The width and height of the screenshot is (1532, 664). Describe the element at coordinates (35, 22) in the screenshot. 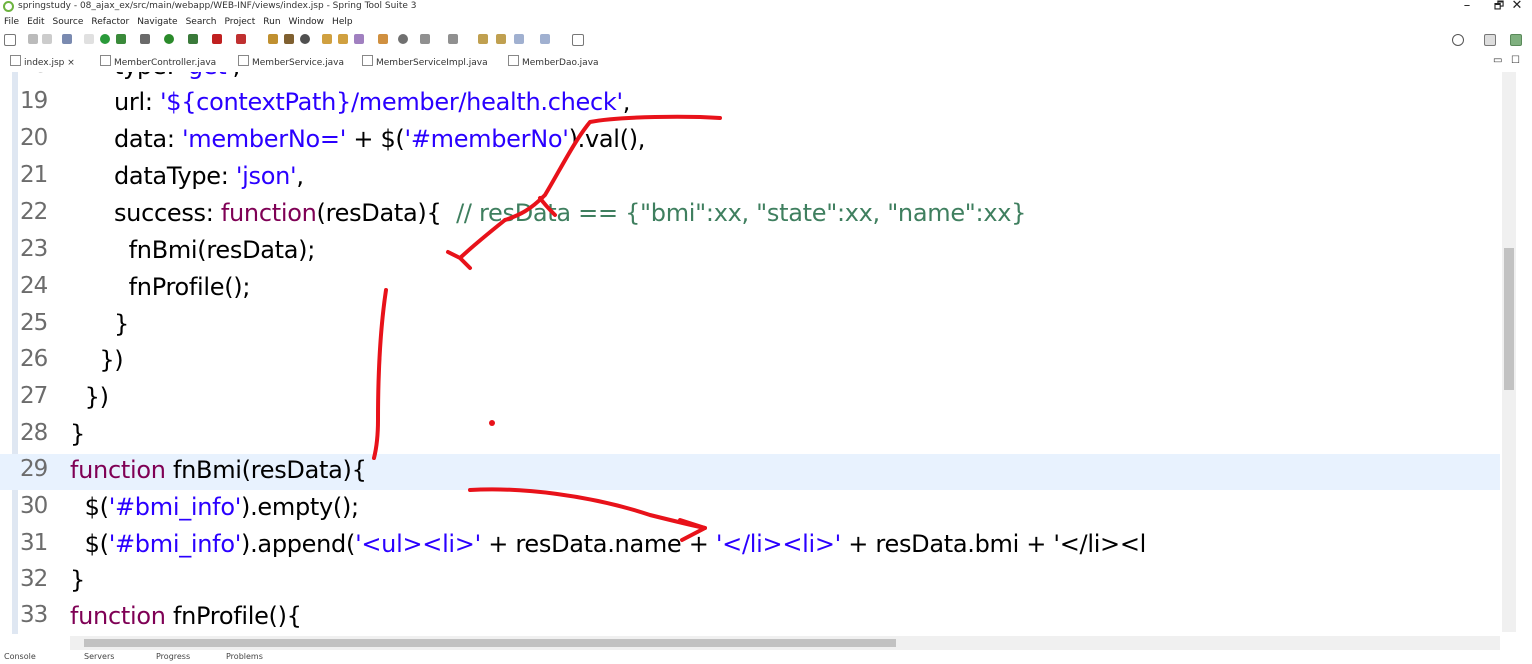

I see `menu-edit: Edit` at that location.